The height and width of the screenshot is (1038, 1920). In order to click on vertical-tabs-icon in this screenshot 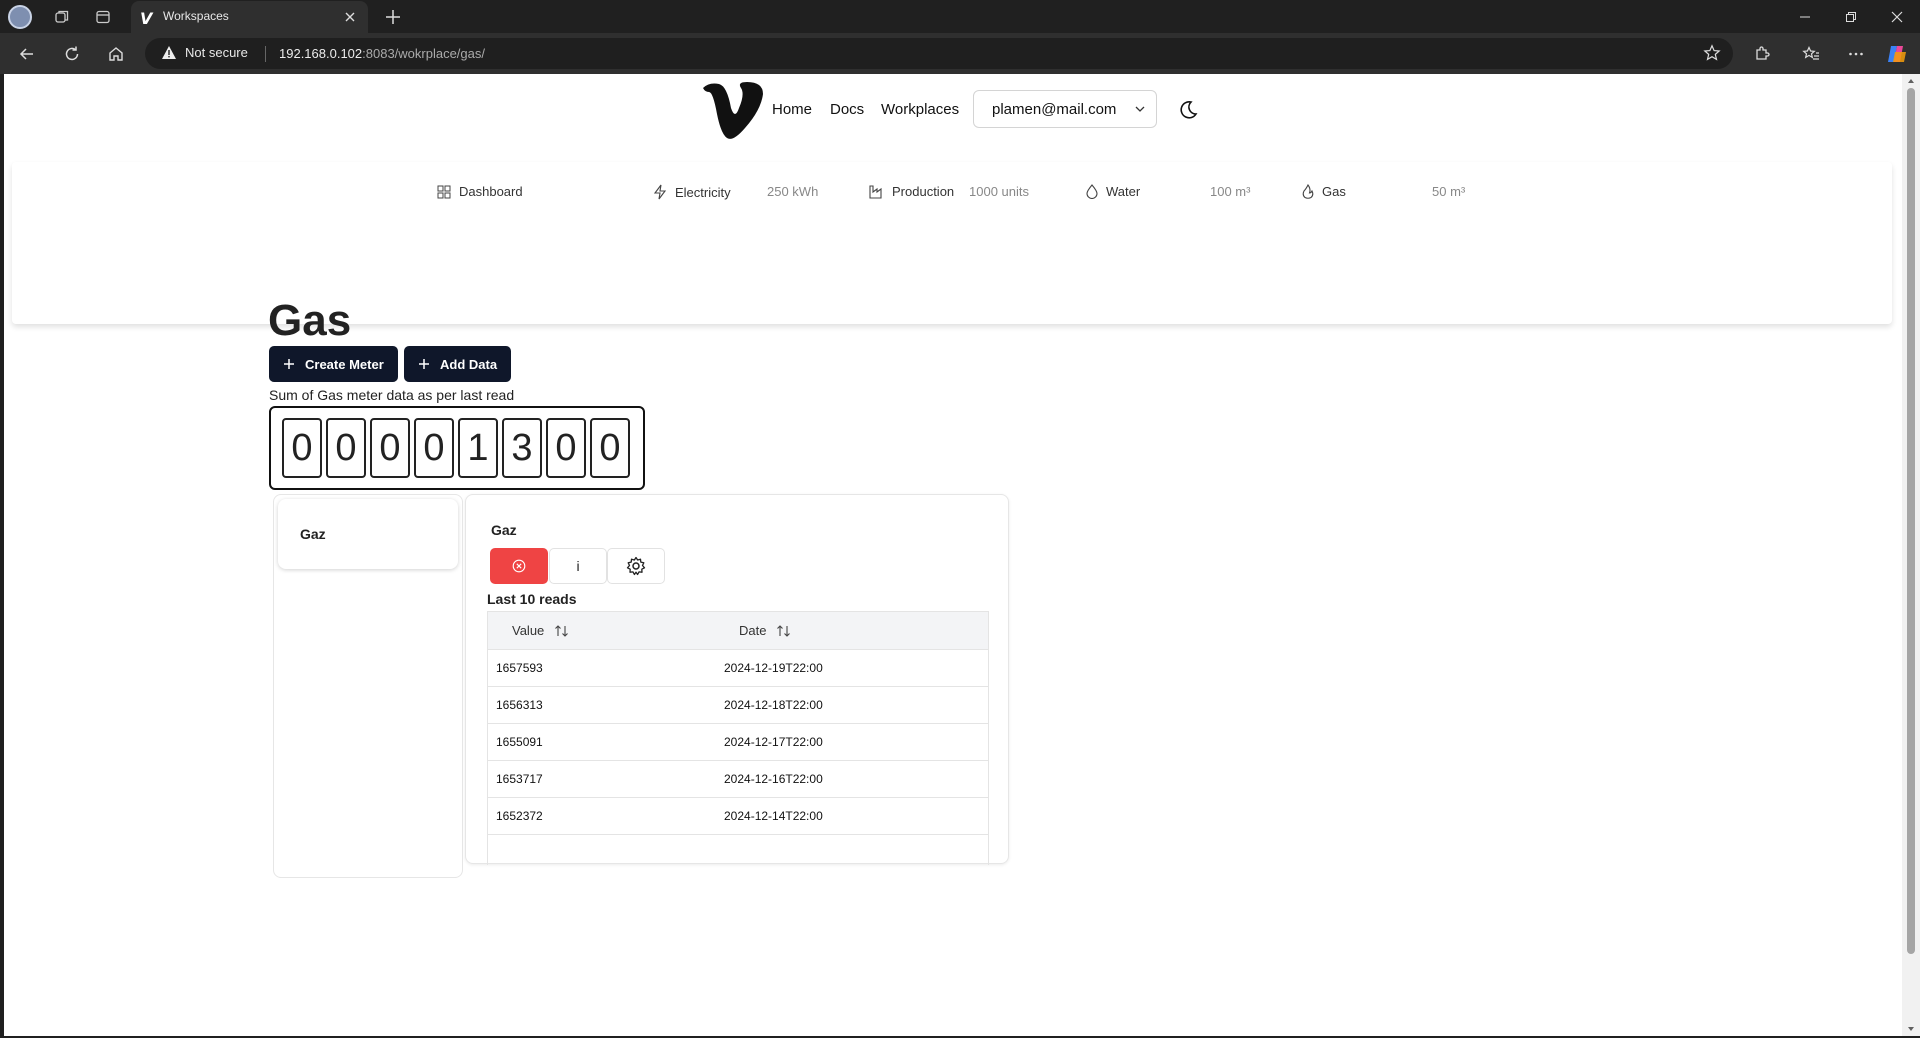, I will do `click(103, 17)`.